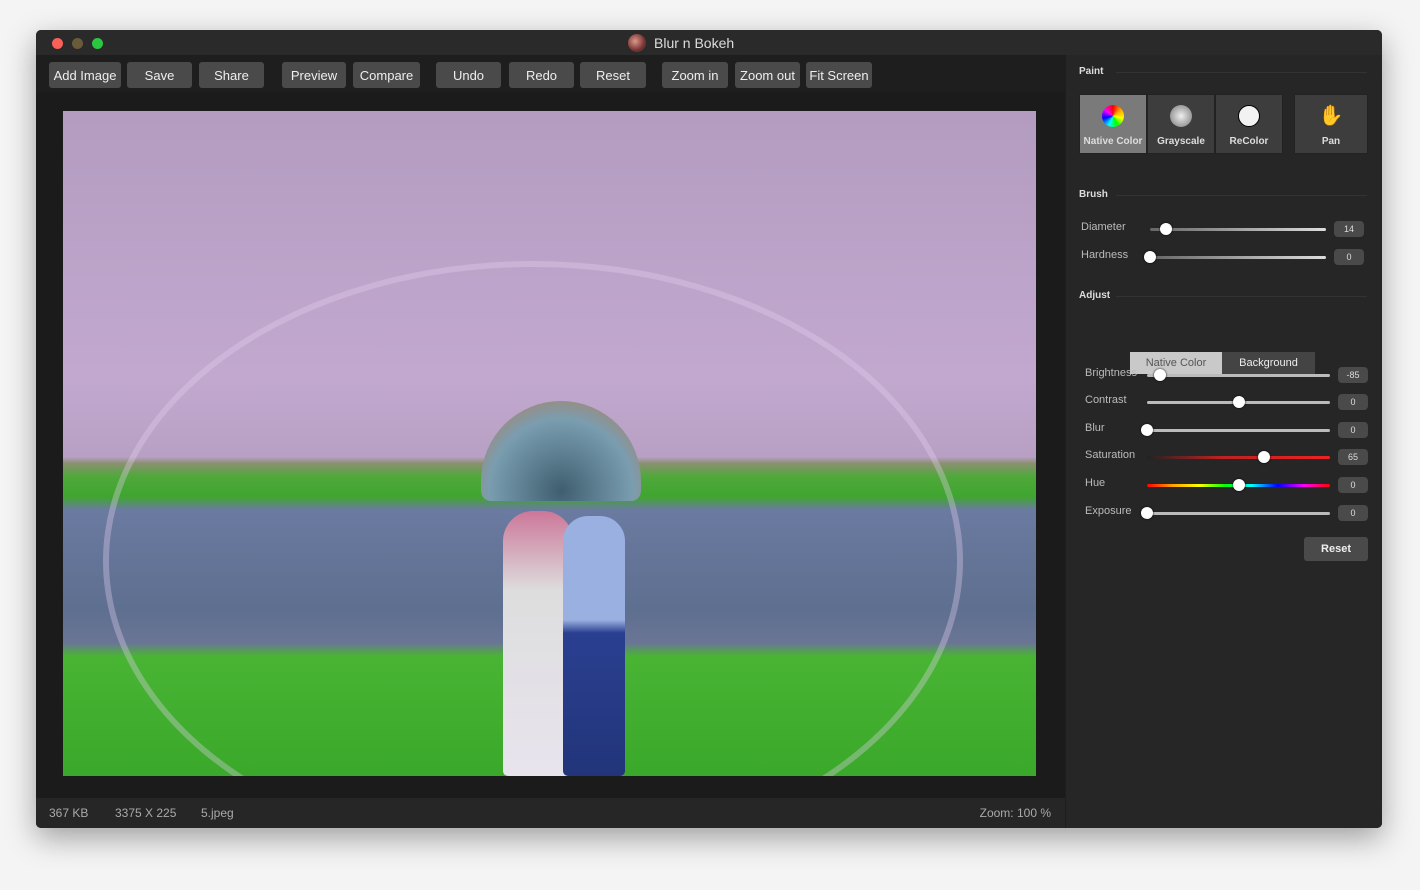 This screenshot has width=1420, height=890. Describe the element at coordinates (1331, 141) in the screenshot. I see `tool-label: Pan` at that location.